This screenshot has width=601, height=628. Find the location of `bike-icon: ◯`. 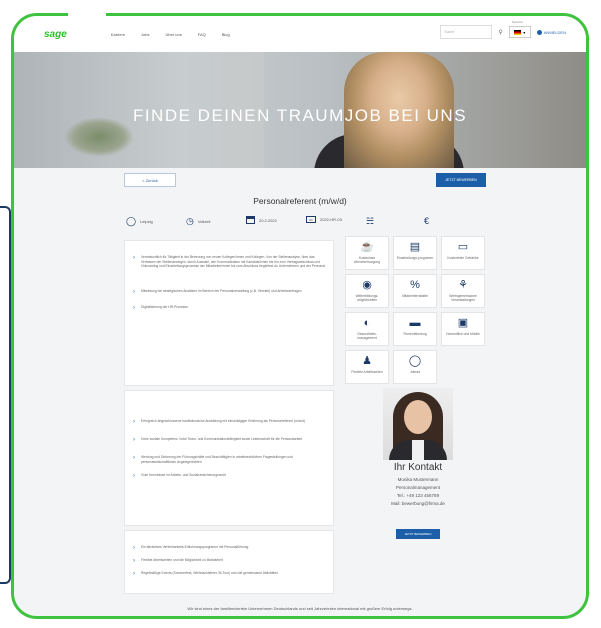

bike-icon: ◯ is located at coordinates (415, 361).